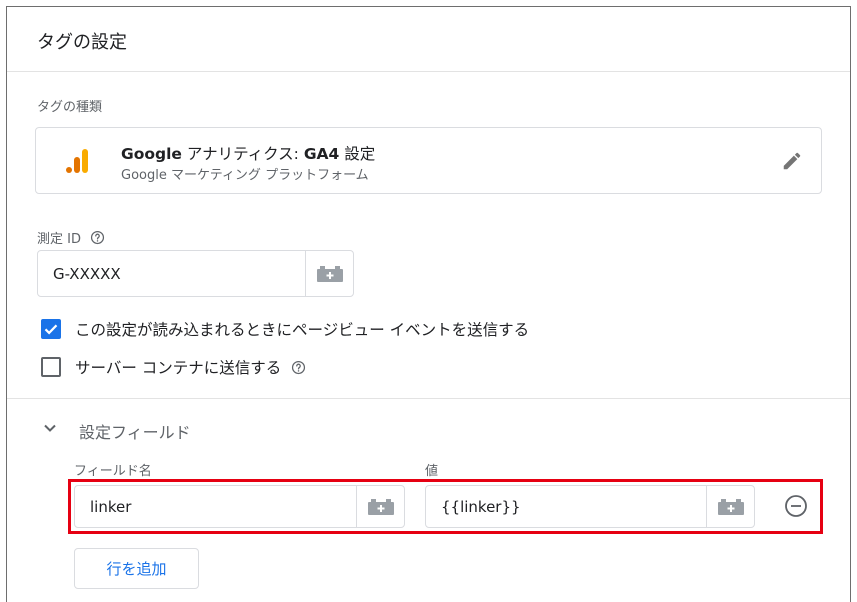 This screenshot has width=857, height=602. I want to click on field-value-variable-button, so click(730, 506).